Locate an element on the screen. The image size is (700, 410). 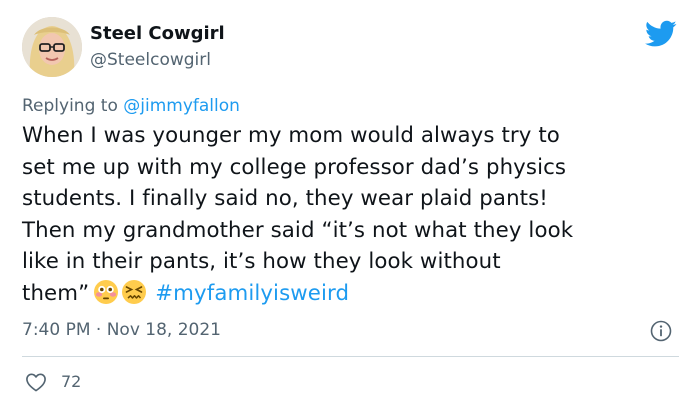
twitter-bird-icon is located at coordinates (661, 34).